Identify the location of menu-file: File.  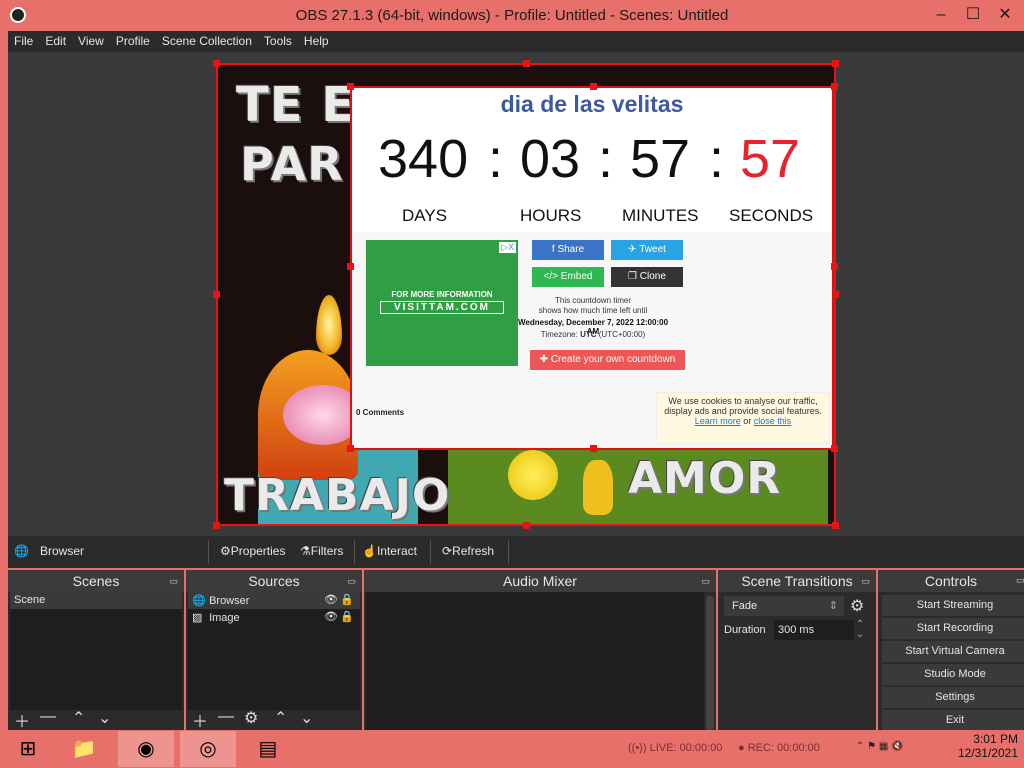
(23, 41).